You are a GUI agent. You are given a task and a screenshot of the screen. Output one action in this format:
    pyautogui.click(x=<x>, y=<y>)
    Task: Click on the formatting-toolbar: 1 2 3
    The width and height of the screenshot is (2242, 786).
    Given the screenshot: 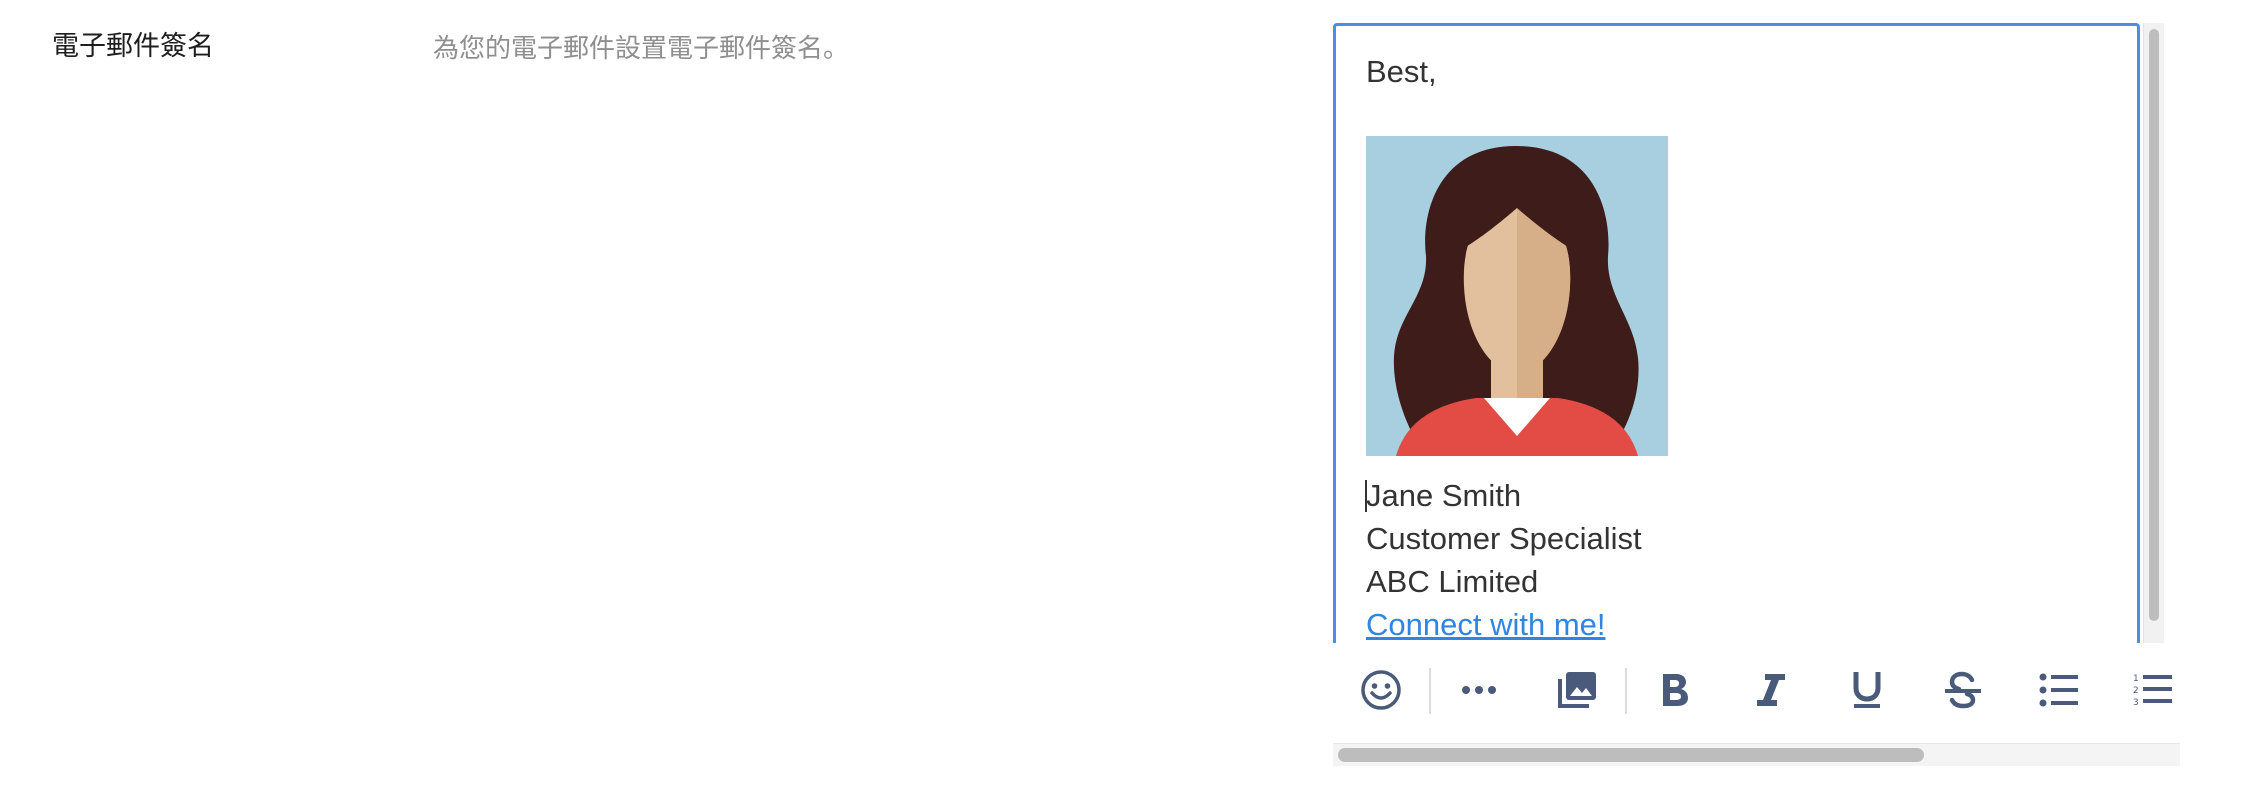 What is the action you would take?
    pyautogui.click(x=1756, y=690)
    